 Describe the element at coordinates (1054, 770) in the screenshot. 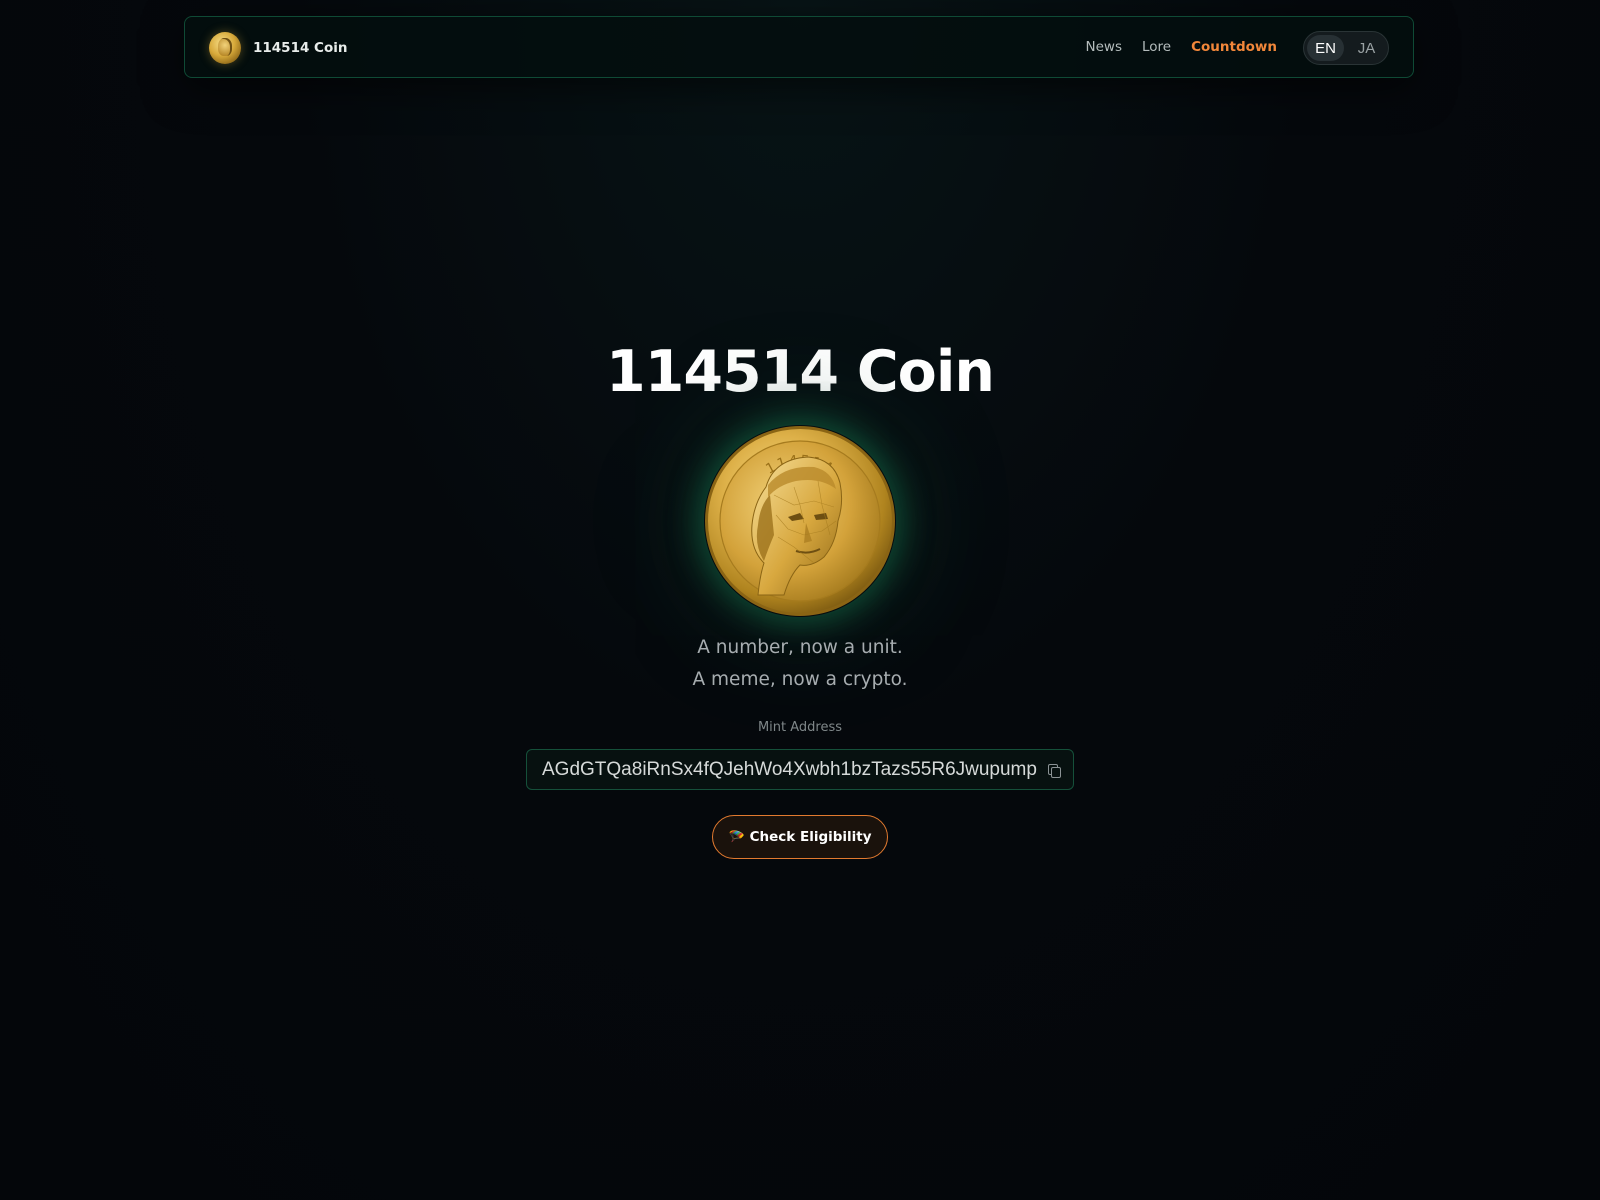

I see `copy-icon` at that location.